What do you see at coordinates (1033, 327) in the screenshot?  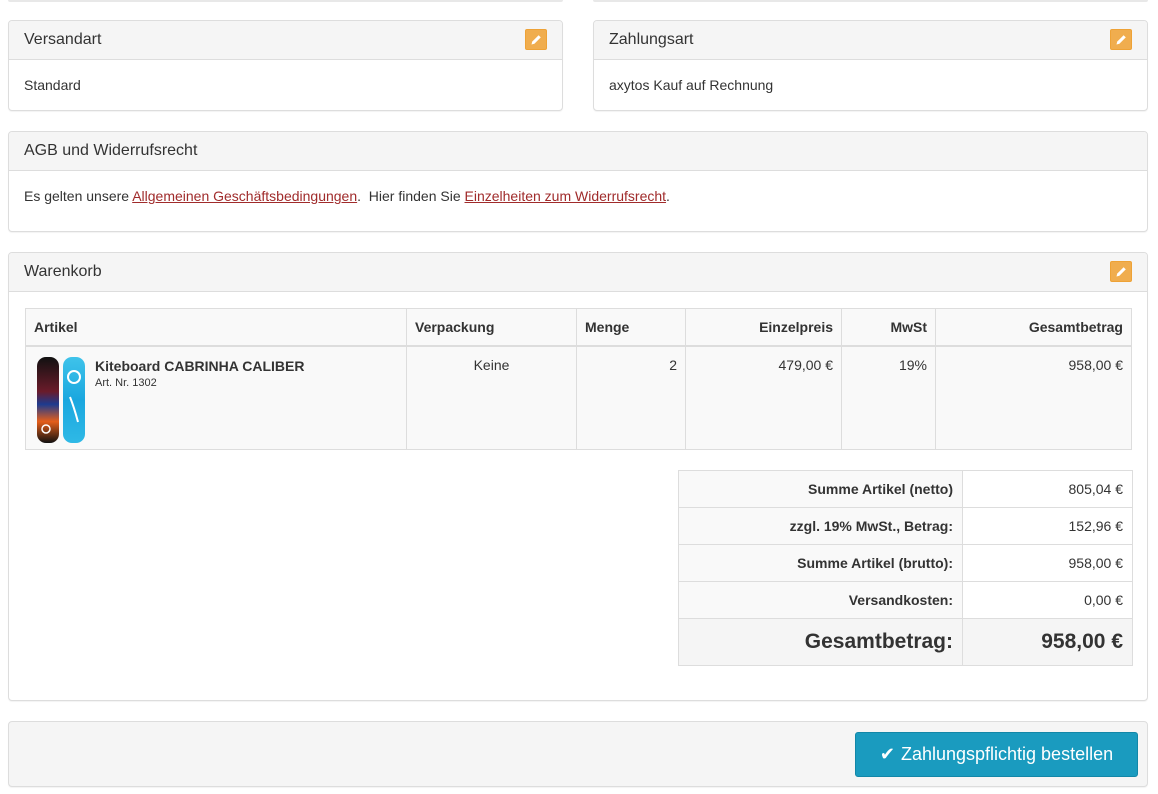 I see `column-header-total: Gesamtbetrag` at bounding box center [1033, 327].